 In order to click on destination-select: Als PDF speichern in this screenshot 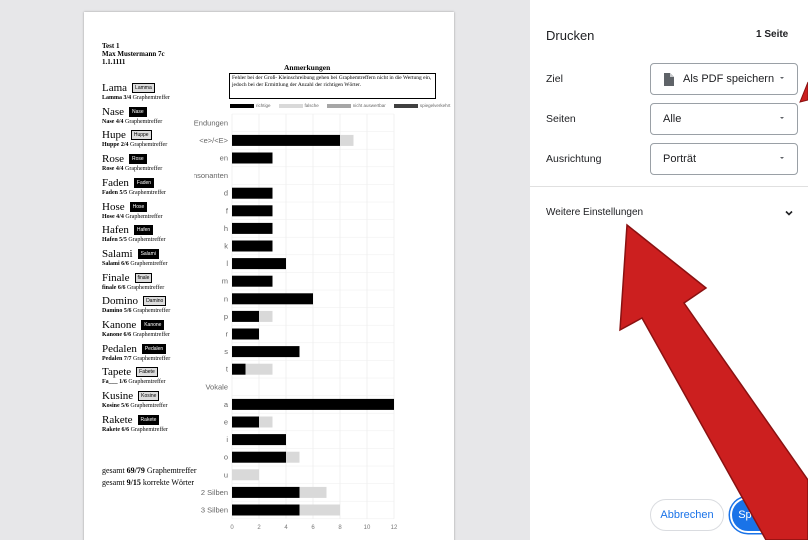, I will do `click(724, 79)`.